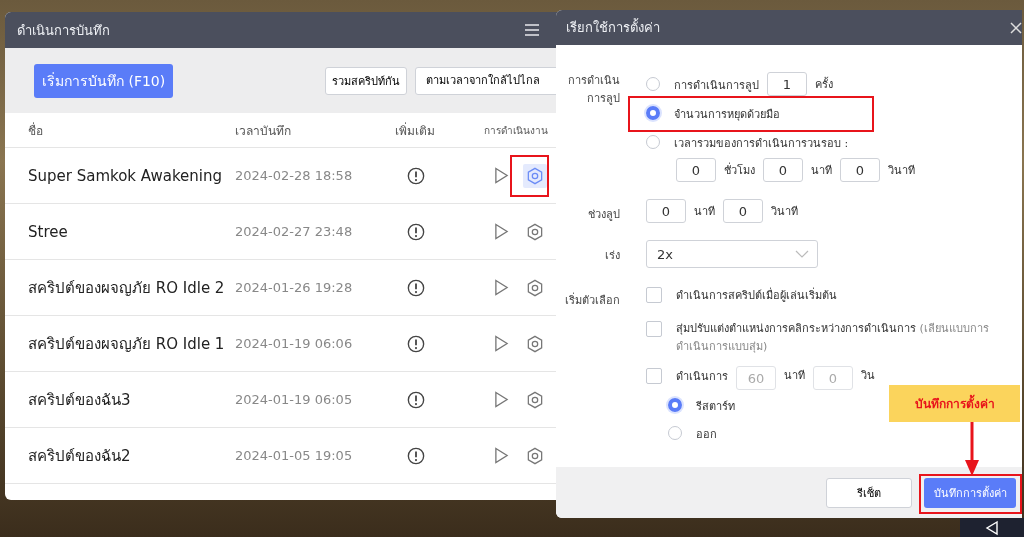 The height and width of the screenshot is (537, 1024). What do you see at coordinates (802, 254) in the screenshot?
I see `chevron-down-icon` at bounding box center [802, 254].